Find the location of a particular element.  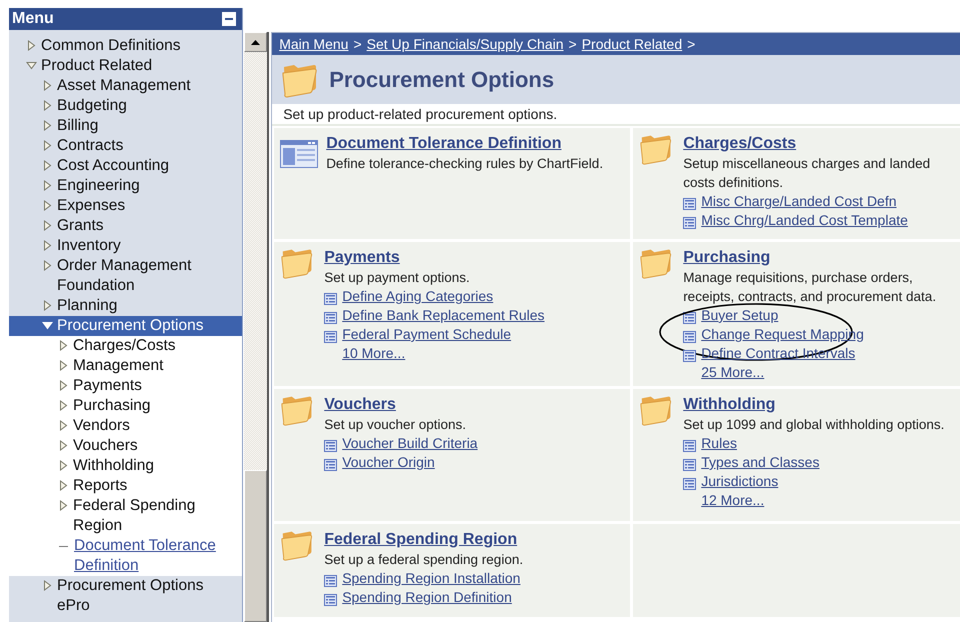

menu-item: Planning is located at coordinates (125, 306).